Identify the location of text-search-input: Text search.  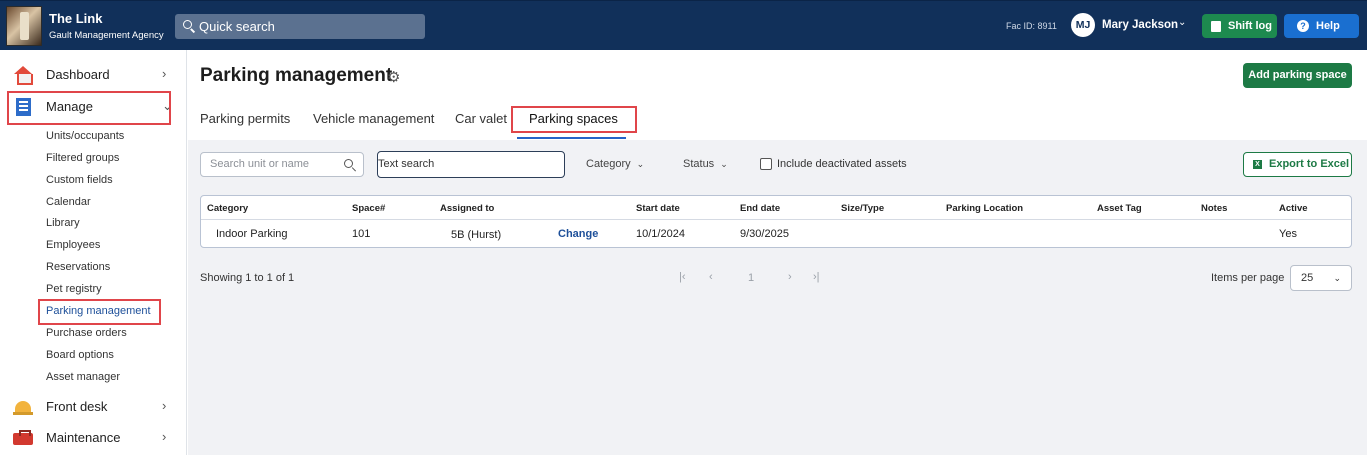
(471, 164).